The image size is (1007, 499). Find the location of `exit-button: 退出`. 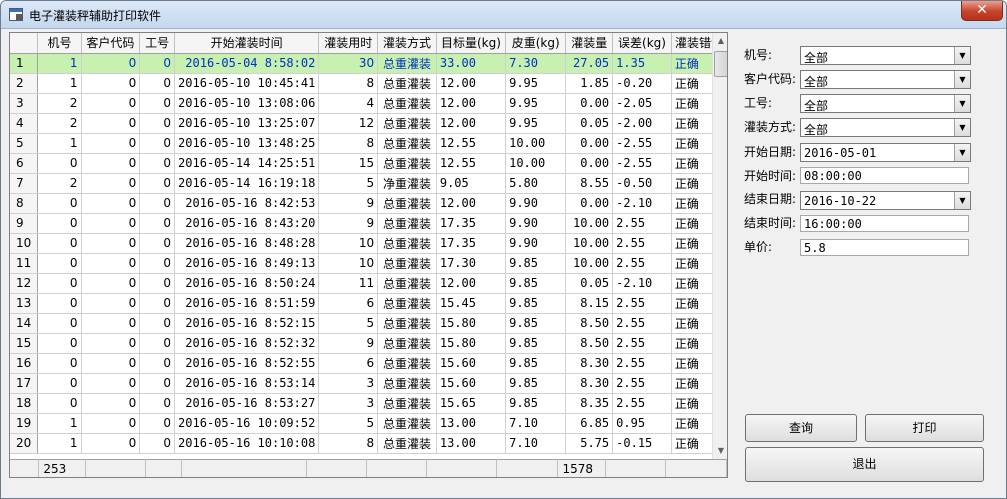

exit-button: 退出 is located at coordinates (864, 464).